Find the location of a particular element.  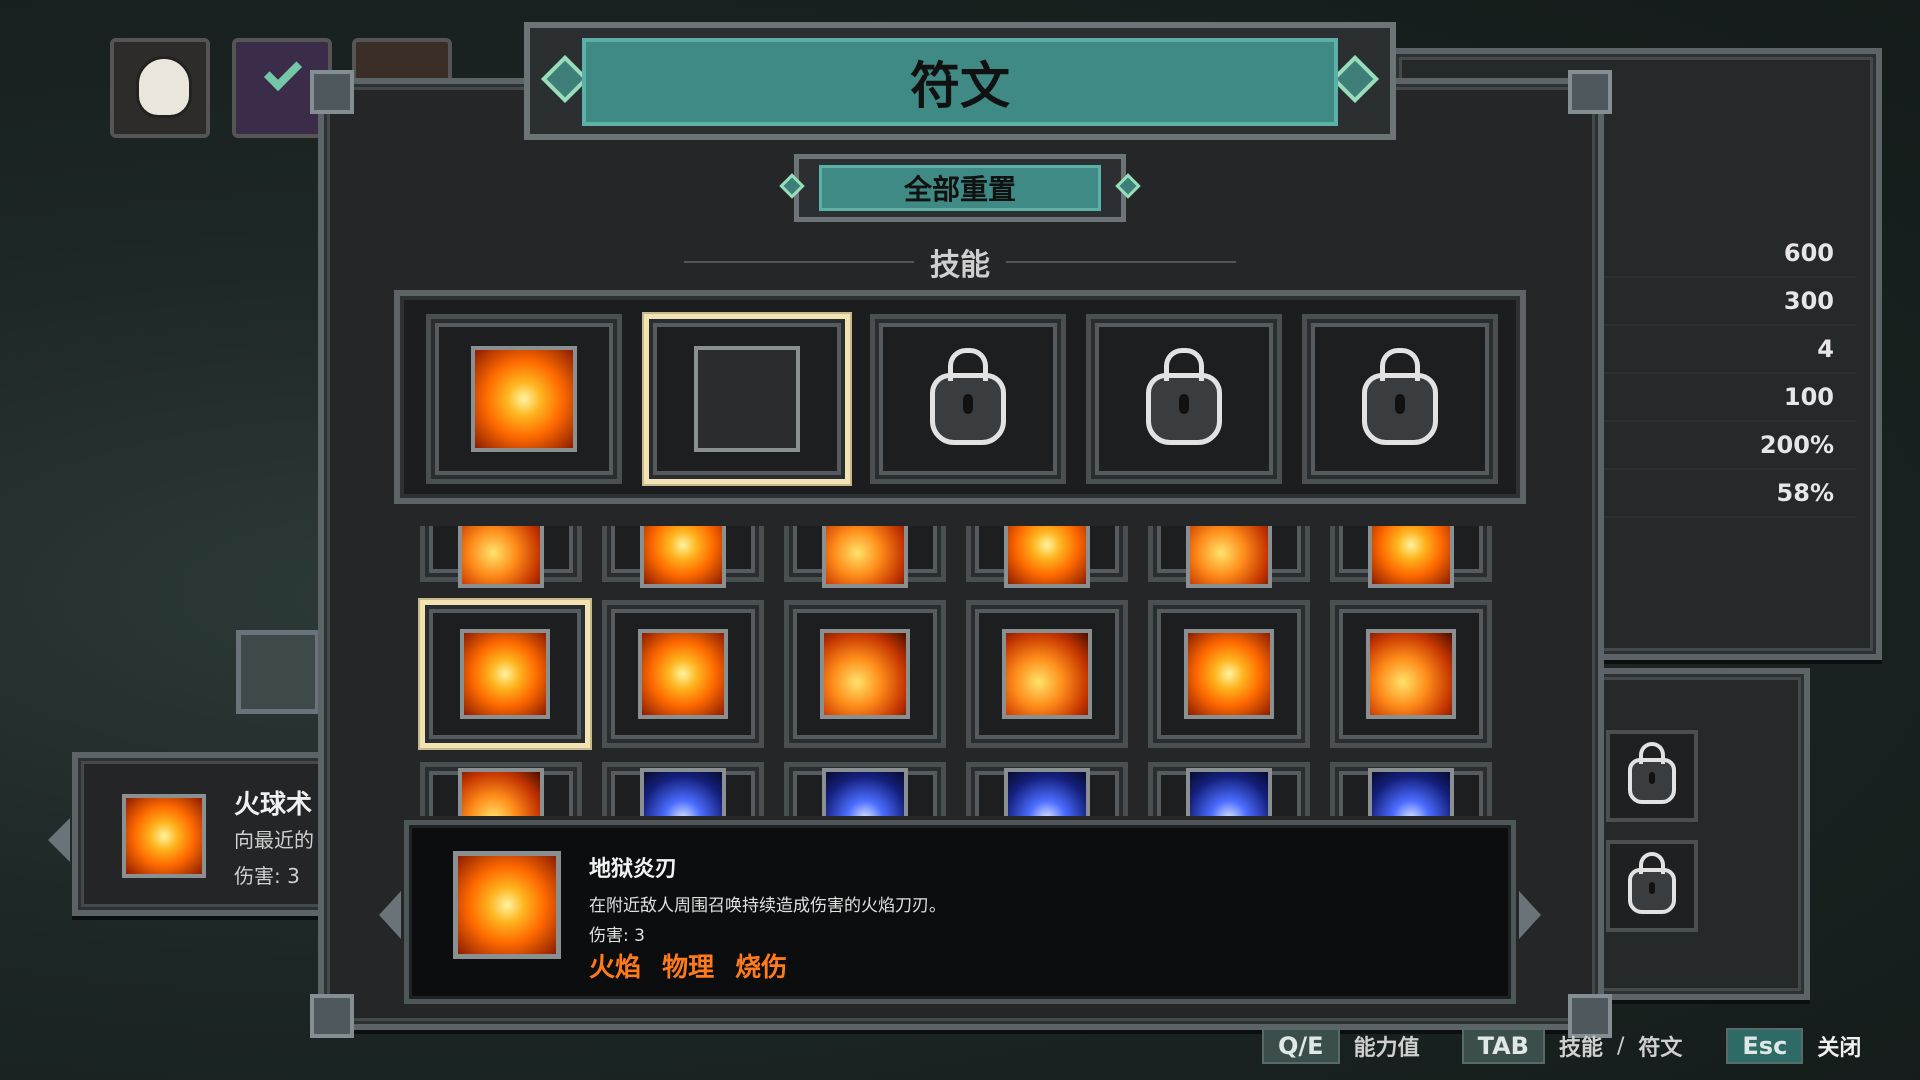

tab-key: TAB is located at coordinates (1503, 1046).